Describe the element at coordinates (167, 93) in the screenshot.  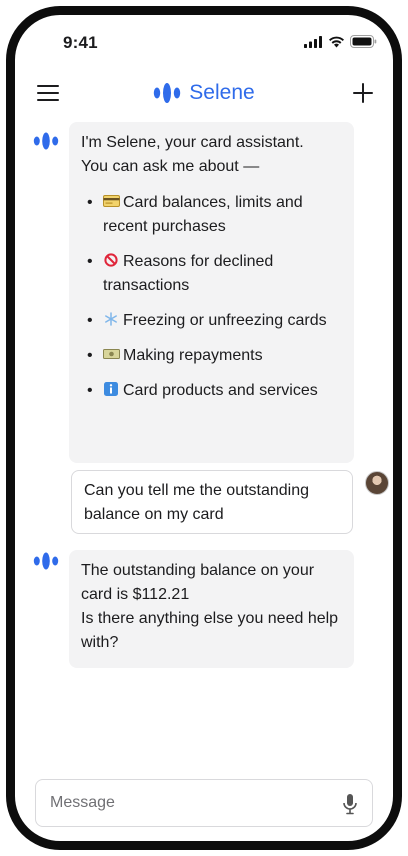
I see `selene-logo-icon` at that location.